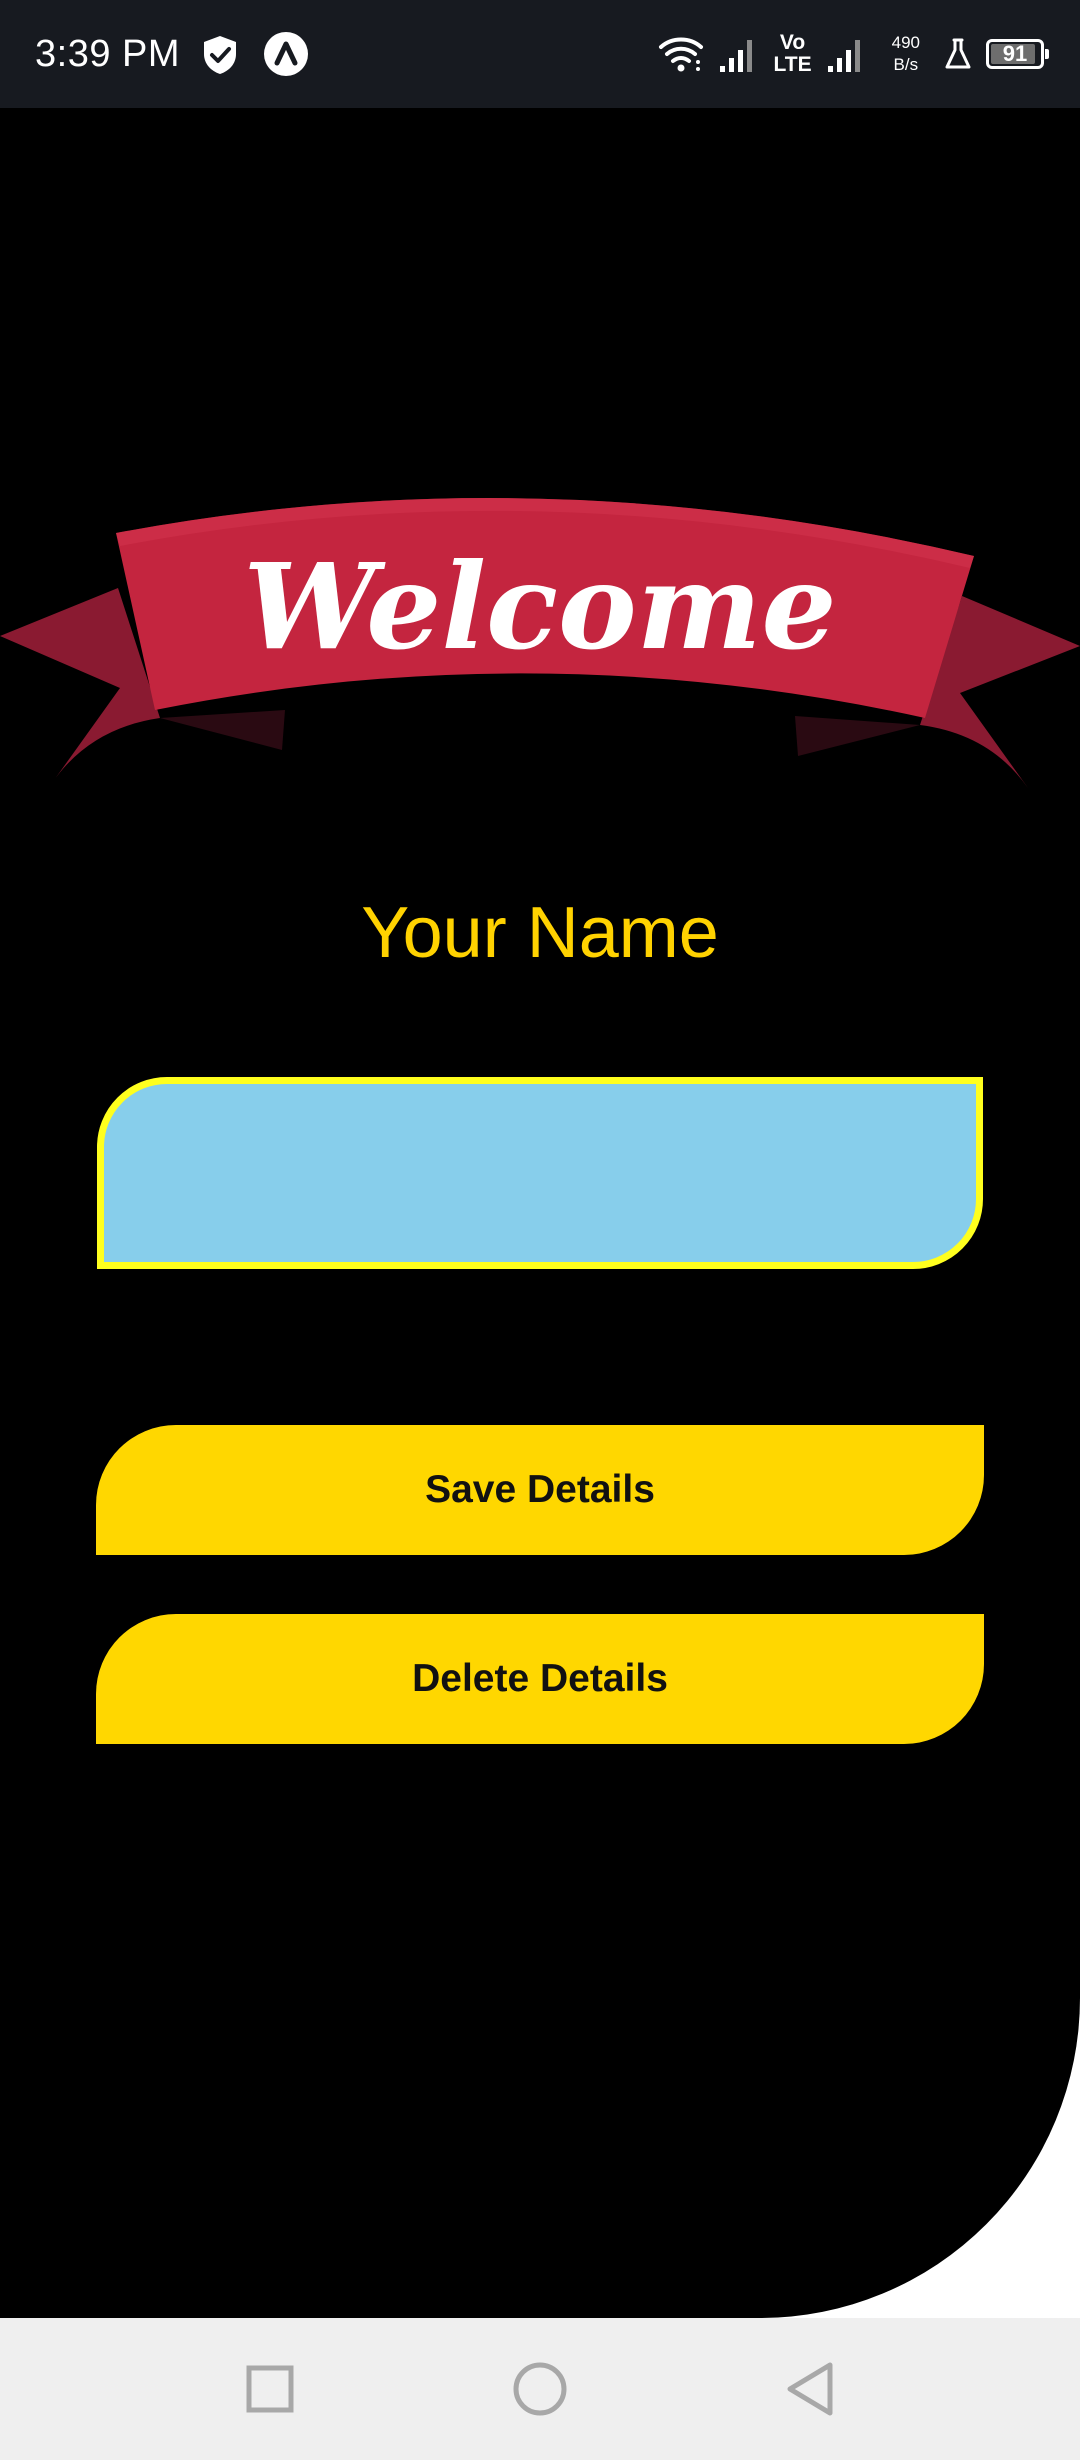 This screenshot has height=2460, width=1080. I want to click on back-button, so click(810, 2389).